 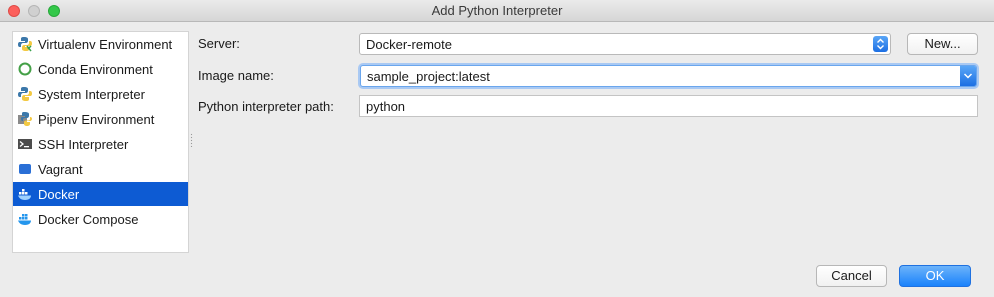 I want to click on docker-icon, so click(x=25, y=194).